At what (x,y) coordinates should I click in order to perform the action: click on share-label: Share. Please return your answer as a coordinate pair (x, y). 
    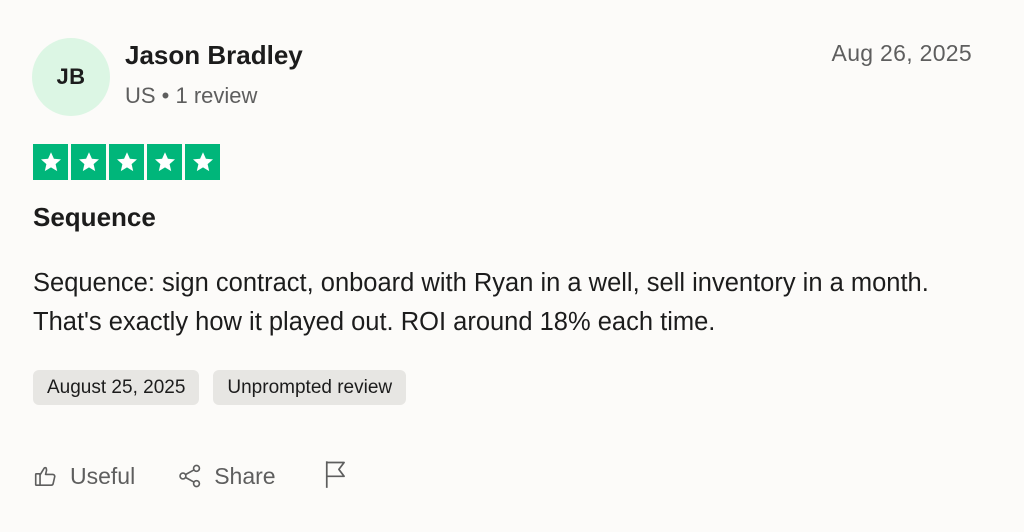
    Looking at the image, I should click on (245, 475).